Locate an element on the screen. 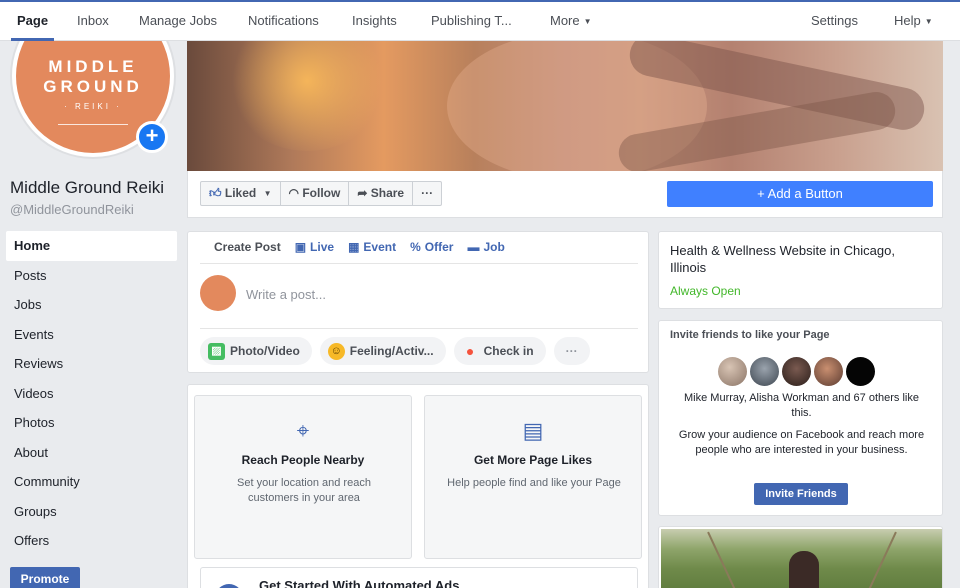 This screenshot has width=960, height=588. tab-help: Help ▼ is located at coordinates (913, 20).